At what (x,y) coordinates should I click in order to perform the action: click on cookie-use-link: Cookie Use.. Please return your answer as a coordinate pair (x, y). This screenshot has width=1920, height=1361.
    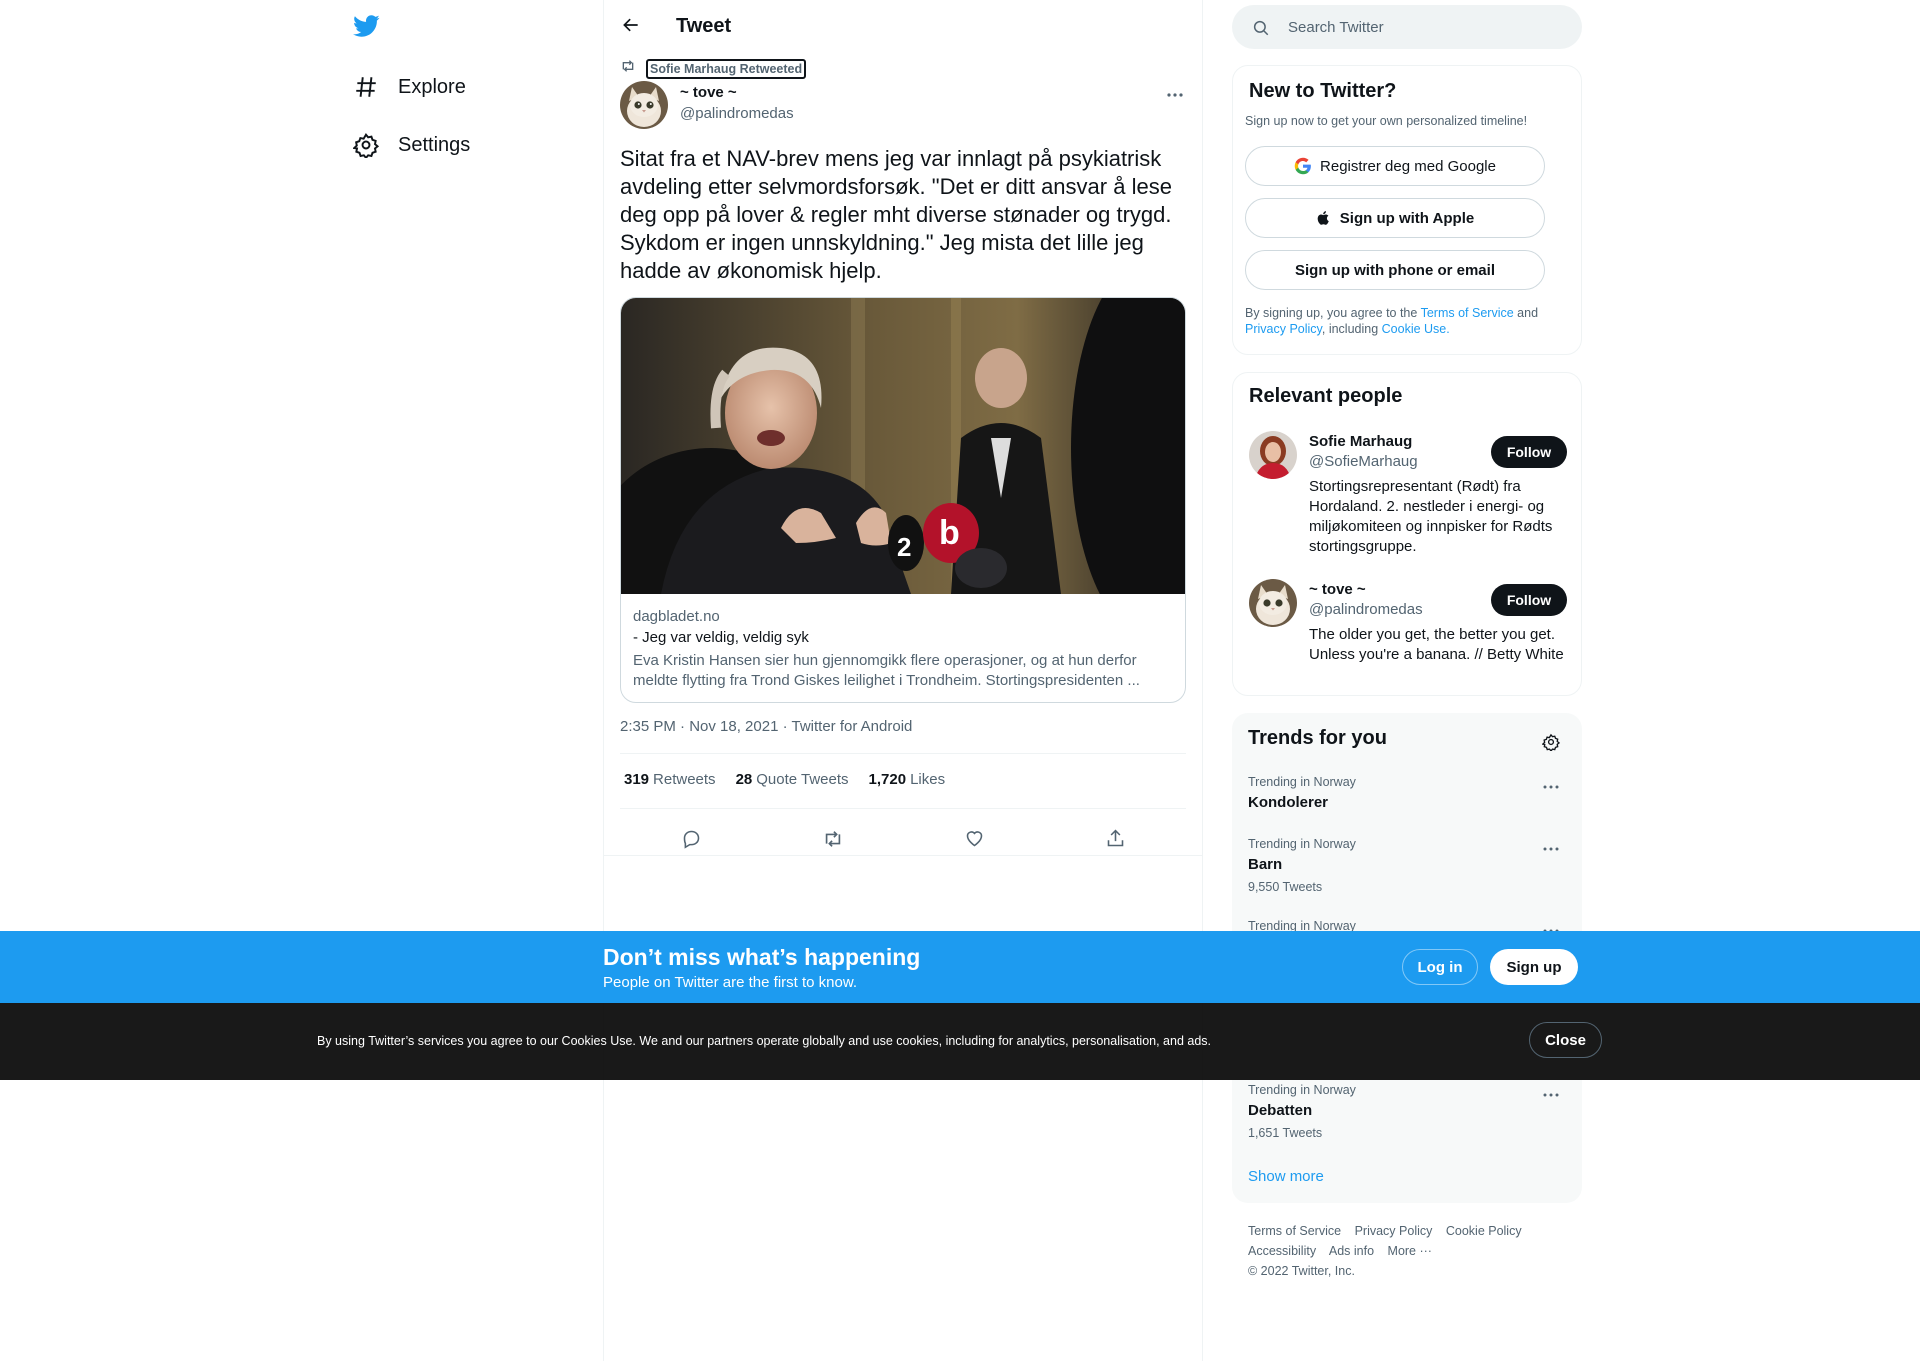
    Looking at the image, I should click on (1416, 329).